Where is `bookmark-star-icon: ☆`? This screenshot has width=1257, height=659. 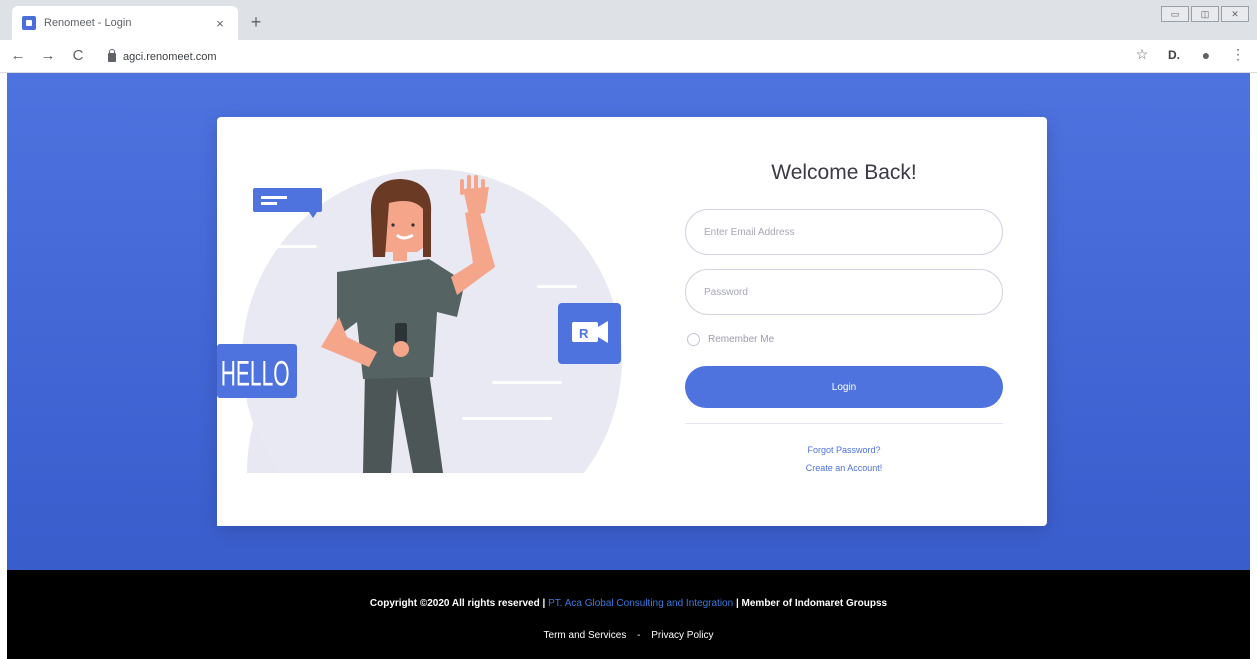 bookmark-star-icon: ☆ is located at coordinates (1142, 54).